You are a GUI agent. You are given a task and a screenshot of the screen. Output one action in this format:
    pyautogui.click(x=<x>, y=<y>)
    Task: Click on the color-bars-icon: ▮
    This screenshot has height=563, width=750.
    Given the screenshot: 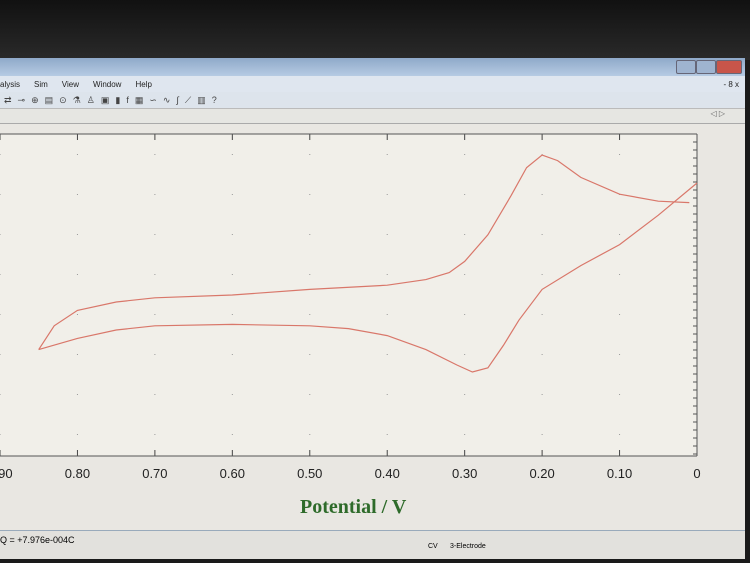 What is the action you would take?
    pyautogui.click(x=117, y=100)
    